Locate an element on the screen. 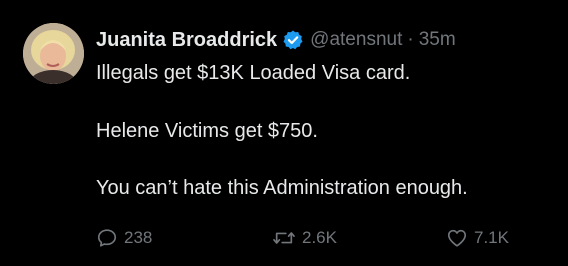  avatar is located at coordinates (53, 53).